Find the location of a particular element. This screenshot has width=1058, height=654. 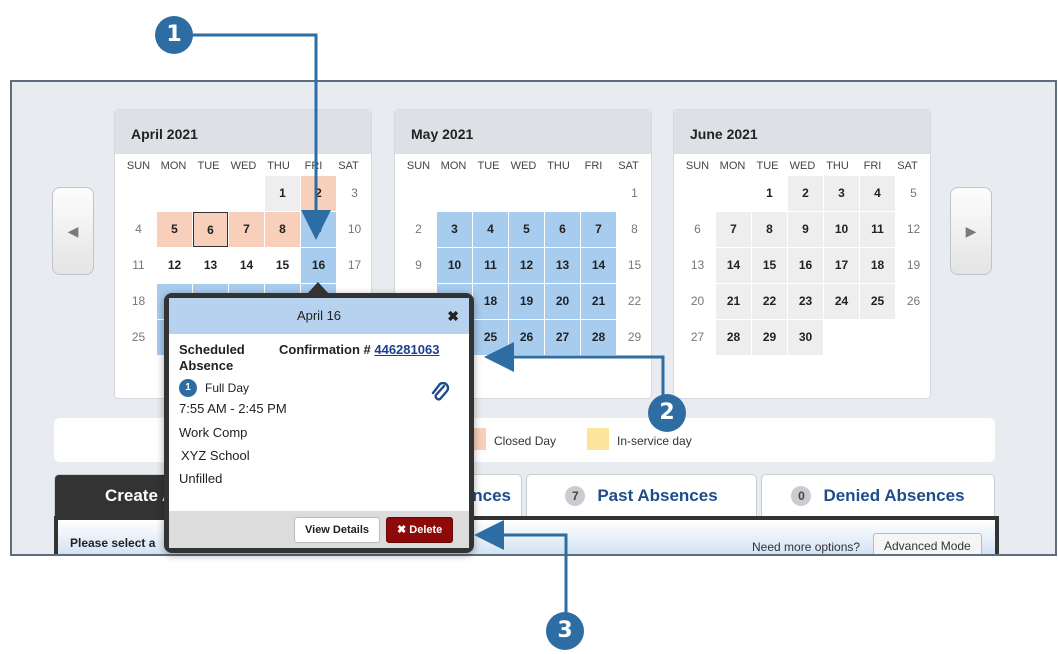

chevron-right-icon: ▶ is located at coordinates (971, 230).